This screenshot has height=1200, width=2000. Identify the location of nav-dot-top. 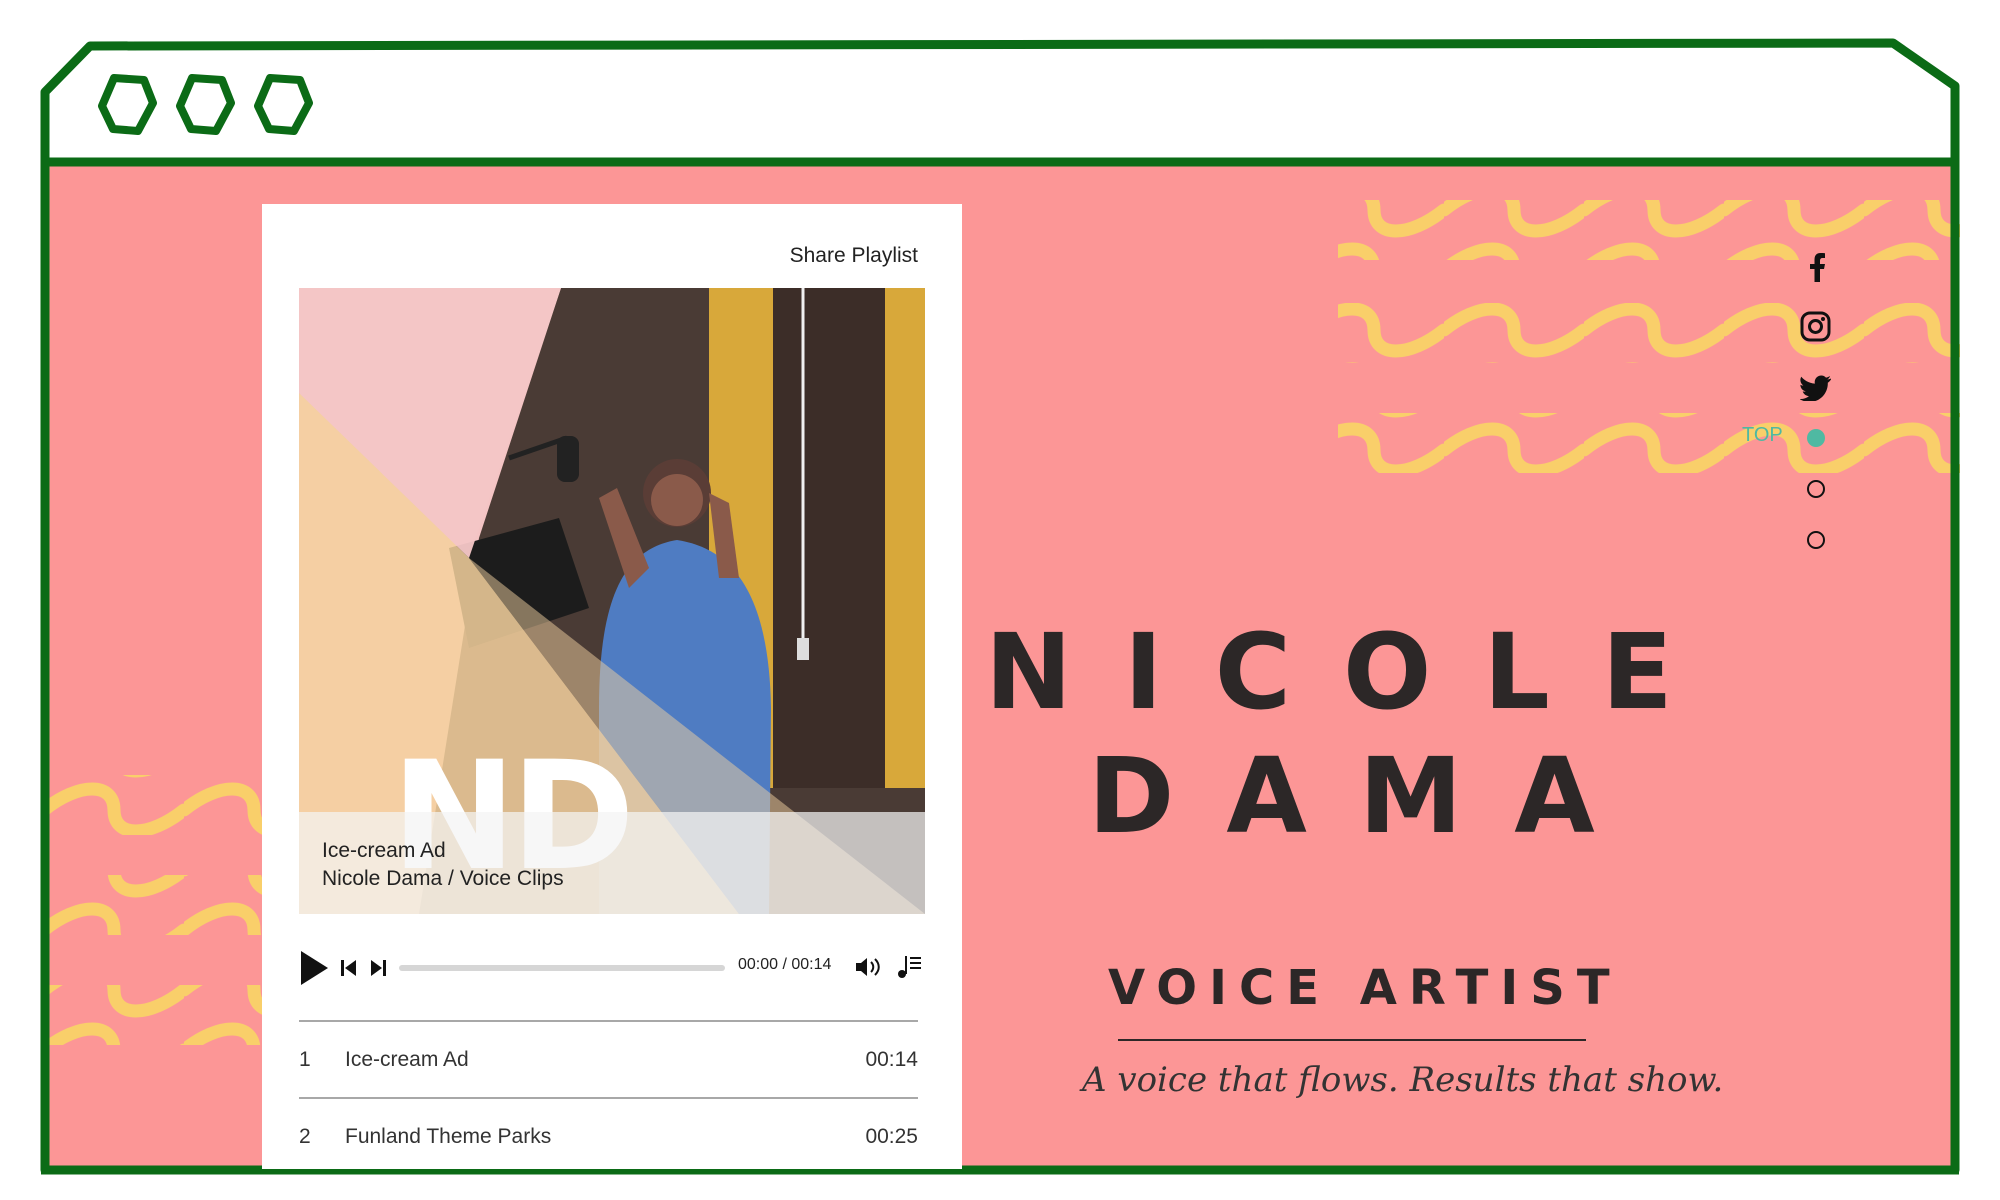
(1816, 438).